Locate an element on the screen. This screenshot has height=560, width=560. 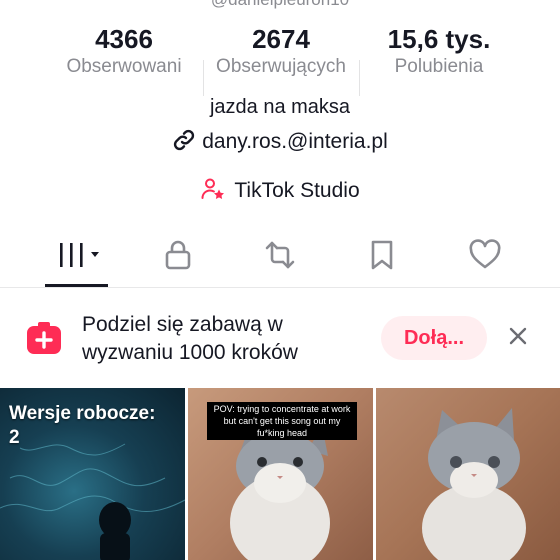
profile-bio: jazda na maksa is located at coordinates (280, 107).